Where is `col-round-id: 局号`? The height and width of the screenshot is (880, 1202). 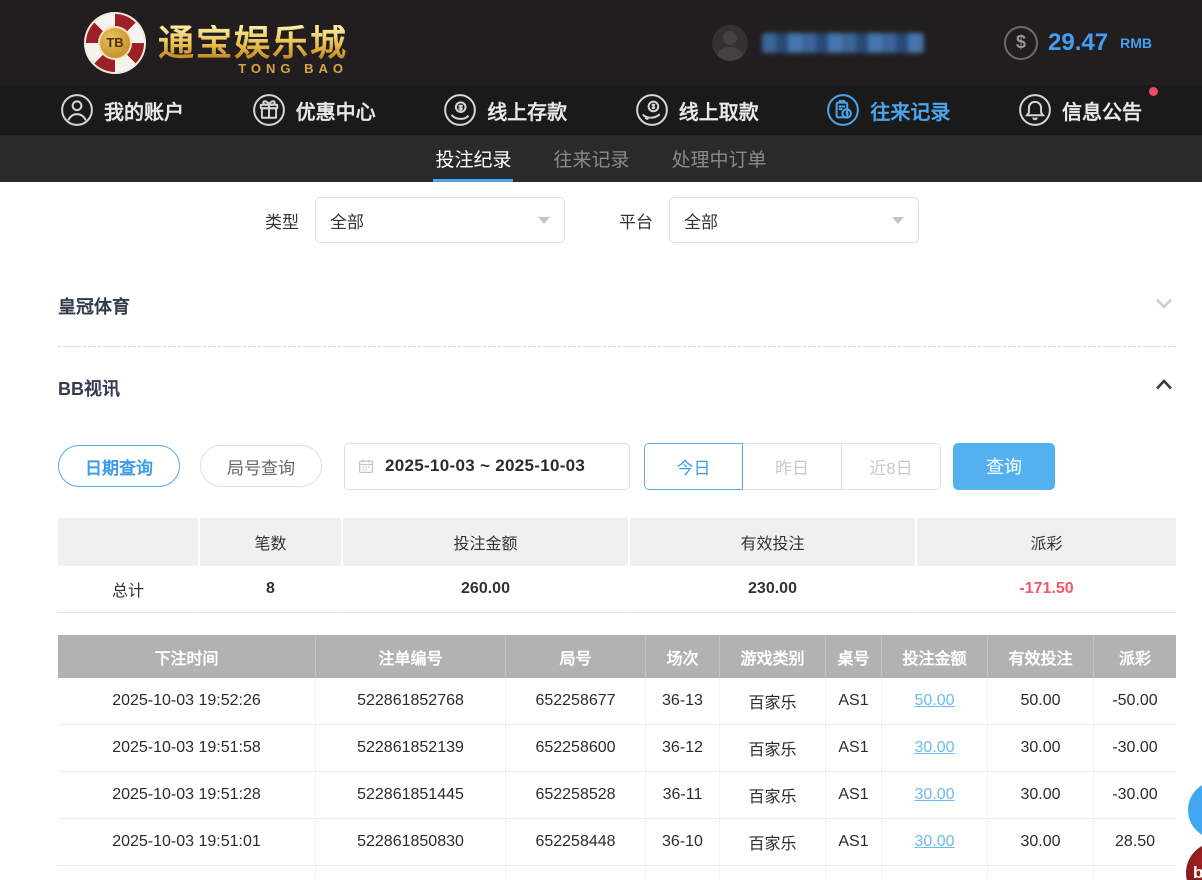
col-round-id: 局号 is located at coordinates (576, 656).